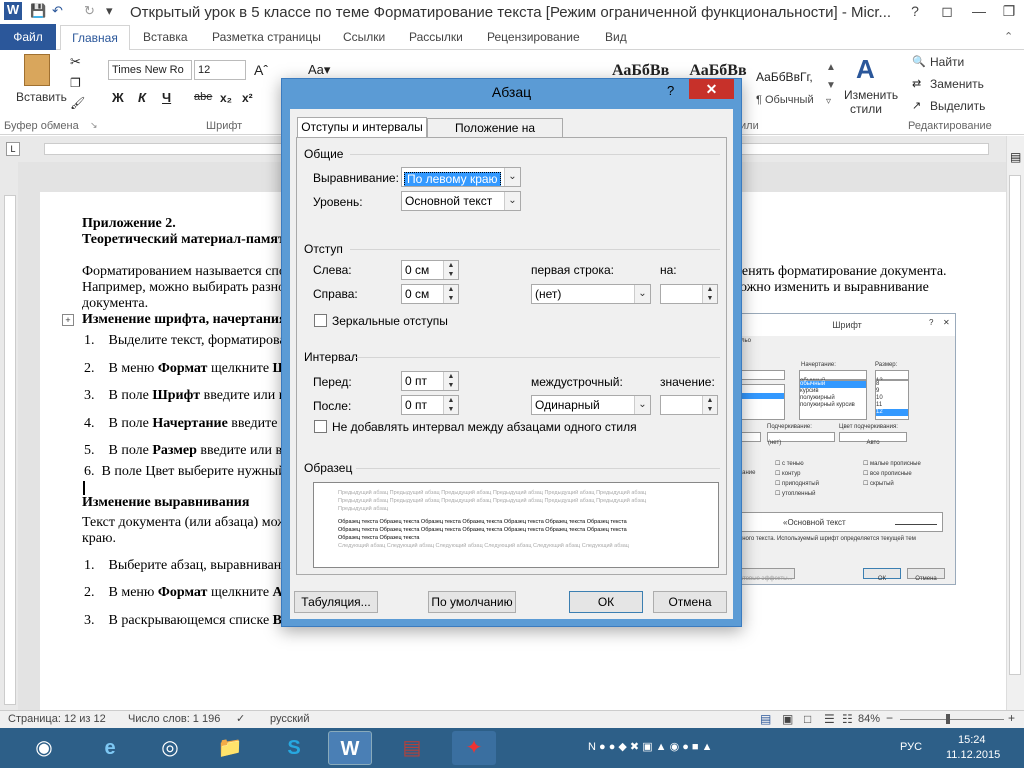  I want to click on format-painter-icon: 🖌, so click(77, 103).